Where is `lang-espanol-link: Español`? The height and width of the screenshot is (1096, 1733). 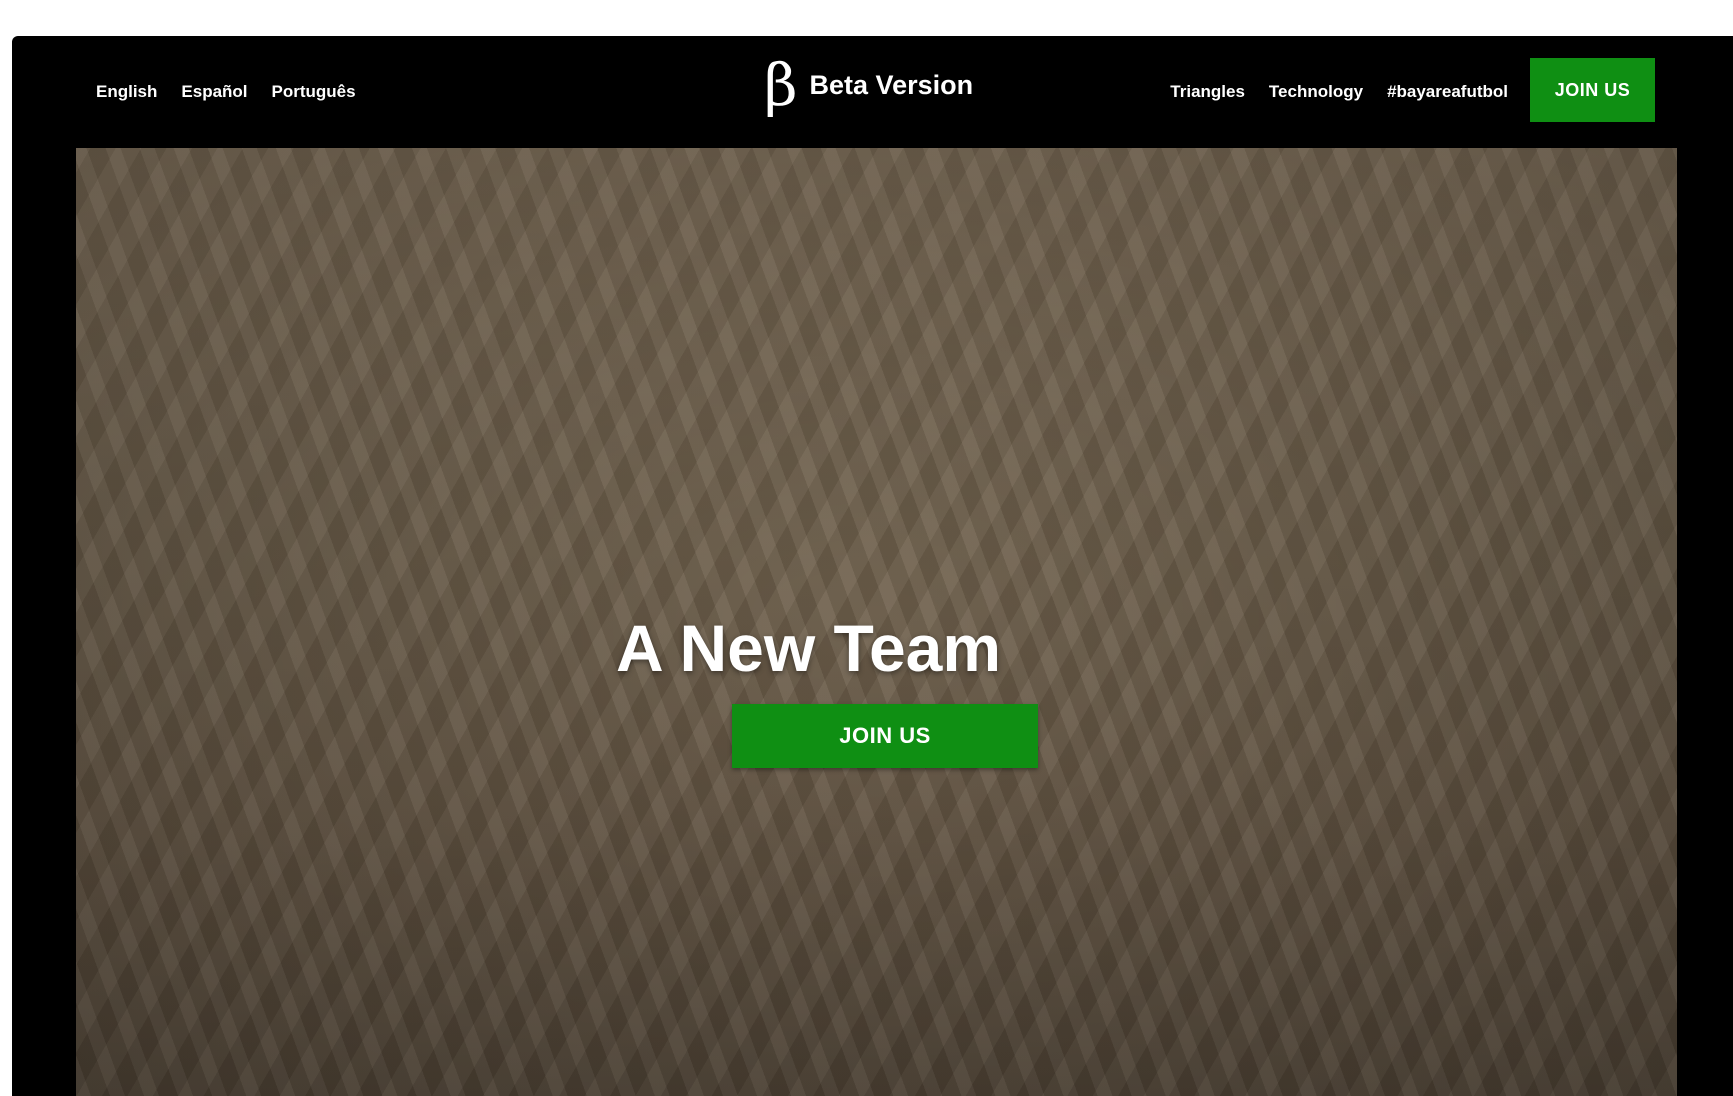
lang-espanol-link: Español is located at coordinates (214, 92).